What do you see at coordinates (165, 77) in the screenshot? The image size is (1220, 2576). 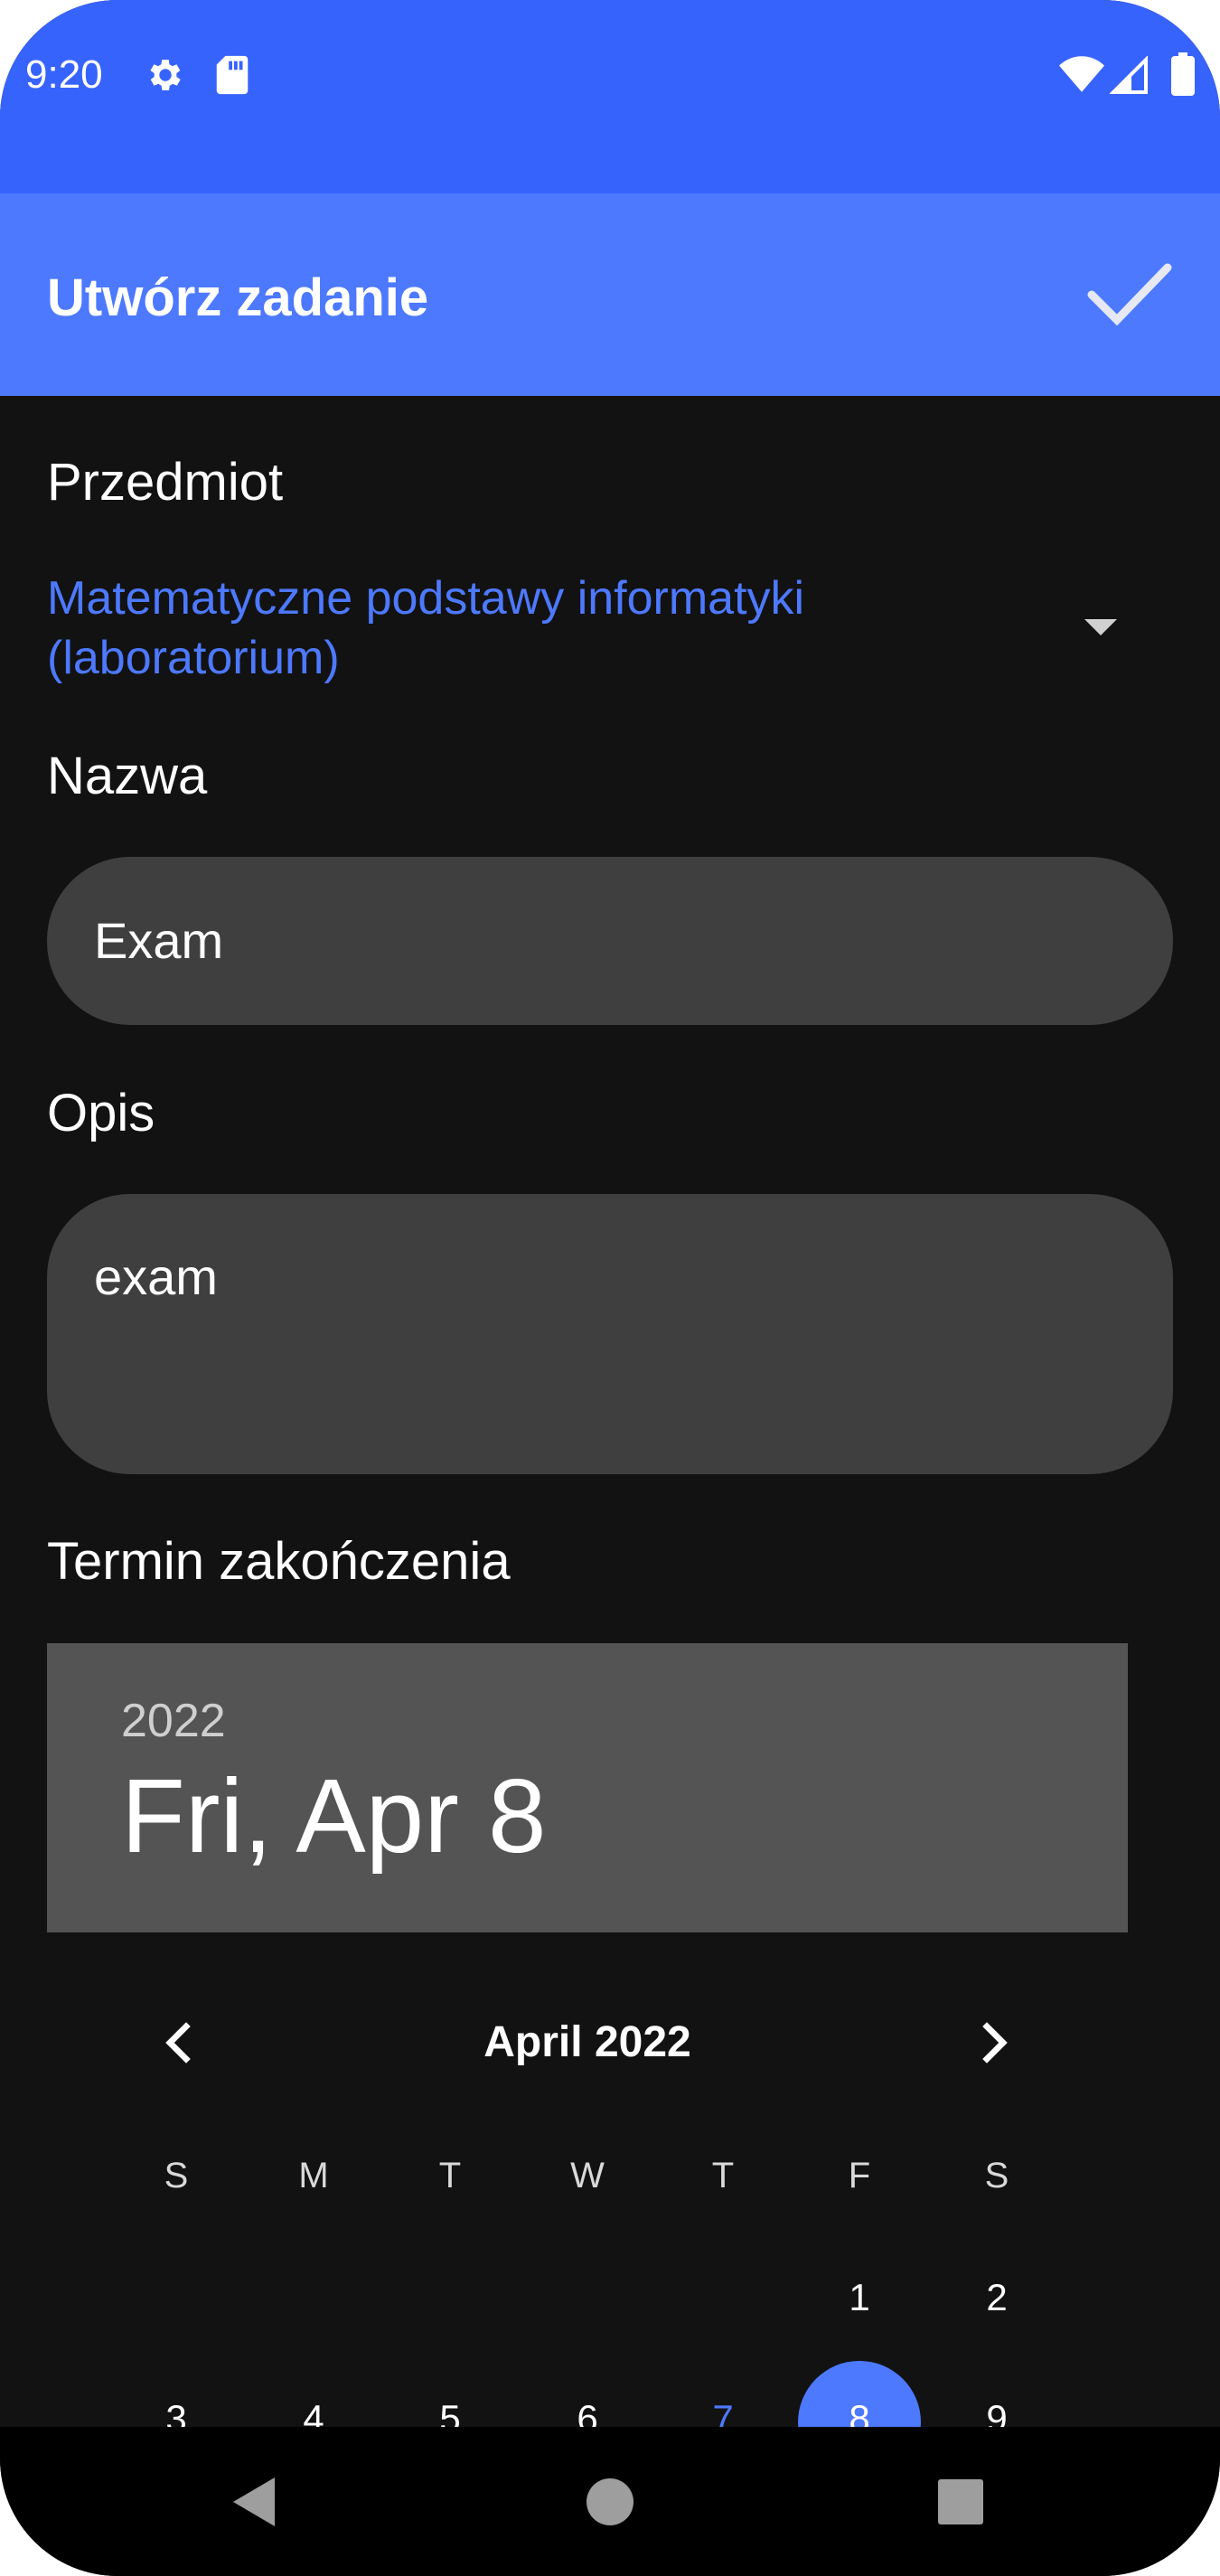 I see `gear-icon` at bounding box center [165, 77].